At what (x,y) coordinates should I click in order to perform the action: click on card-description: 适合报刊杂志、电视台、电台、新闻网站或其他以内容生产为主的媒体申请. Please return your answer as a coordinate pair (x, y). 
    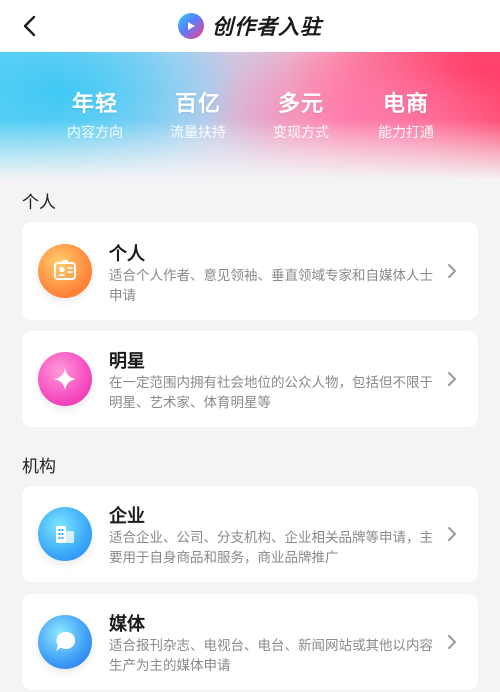
    Looking at the image, I should click on (271, 656).